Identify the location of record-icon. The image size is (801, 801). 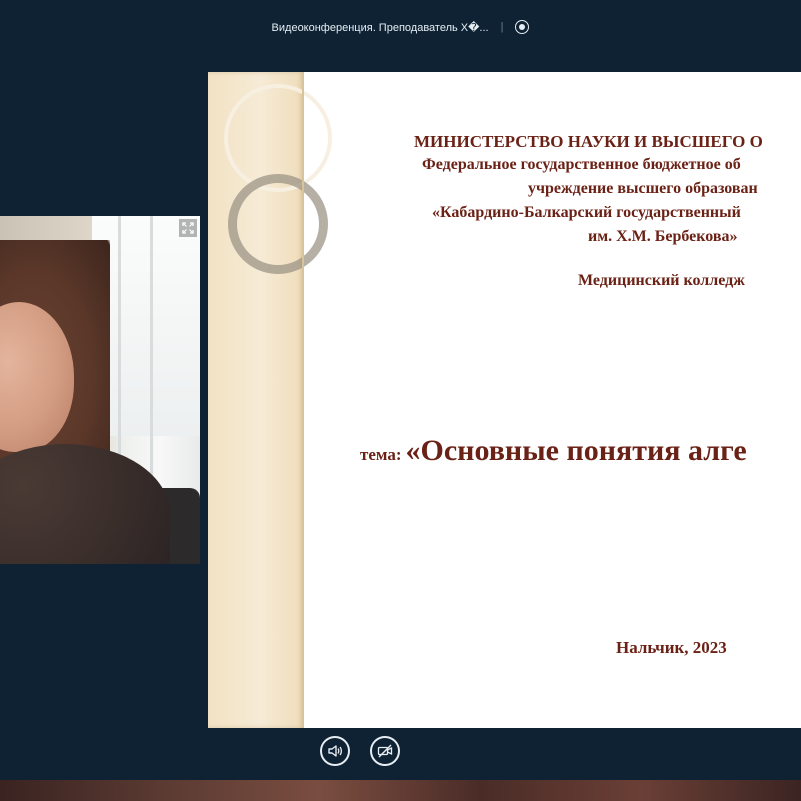
(522, 27).